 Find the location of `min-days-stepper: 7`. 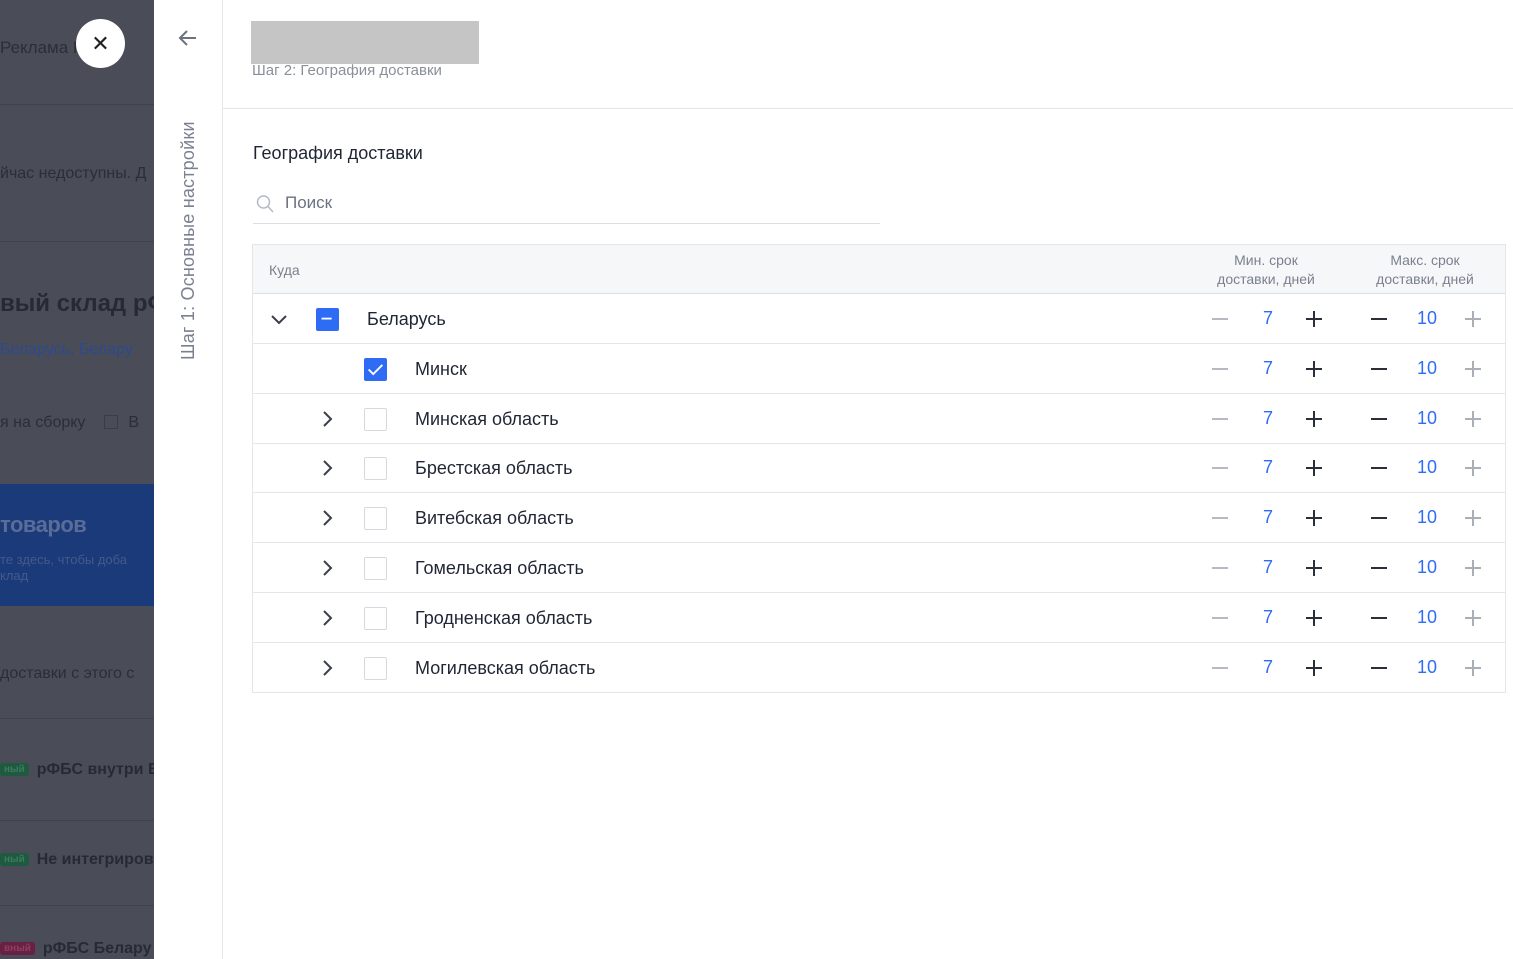

min-days-stepper: 7 is located at coordinates (1267, 468).